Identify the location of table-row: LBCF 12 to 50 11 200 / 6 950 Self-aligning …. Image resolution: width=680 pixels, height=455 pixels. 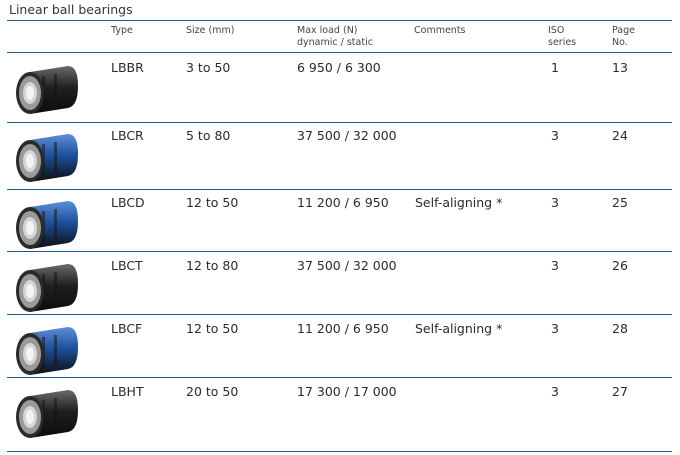
(340, 350).